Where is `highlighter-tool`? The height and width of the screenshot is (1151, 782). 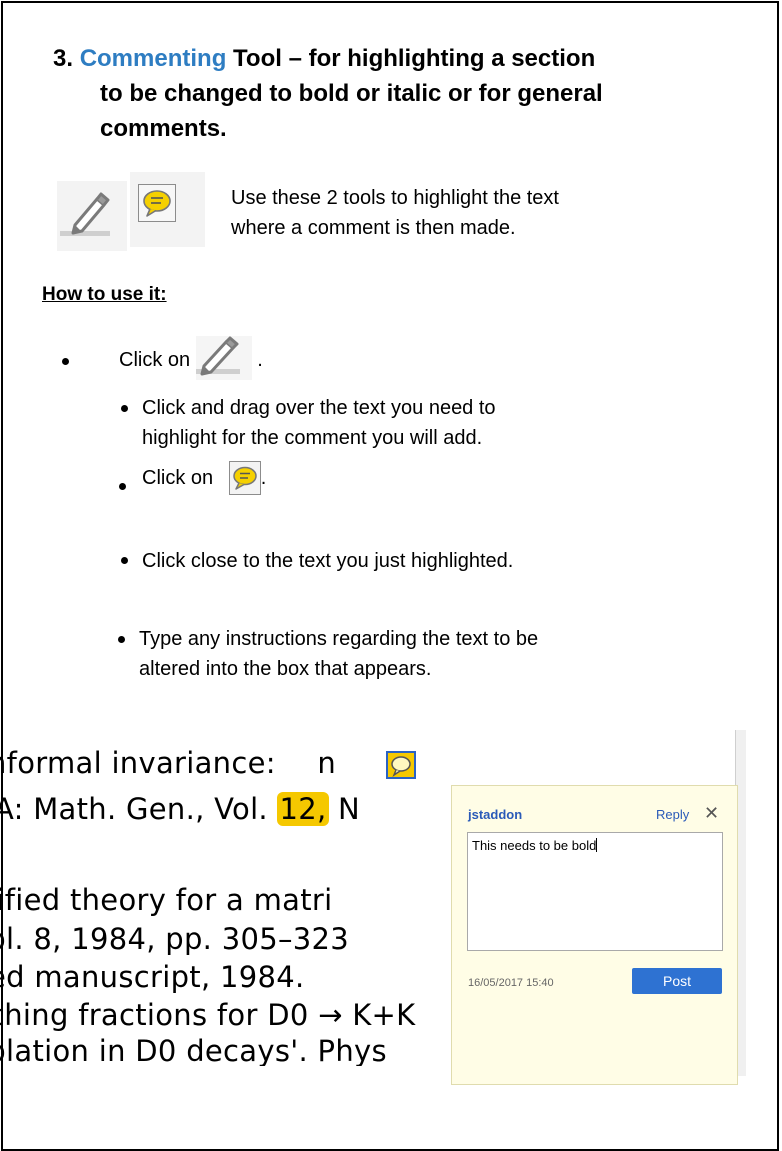 highlighter-tool is located at coordinates (92, 216).